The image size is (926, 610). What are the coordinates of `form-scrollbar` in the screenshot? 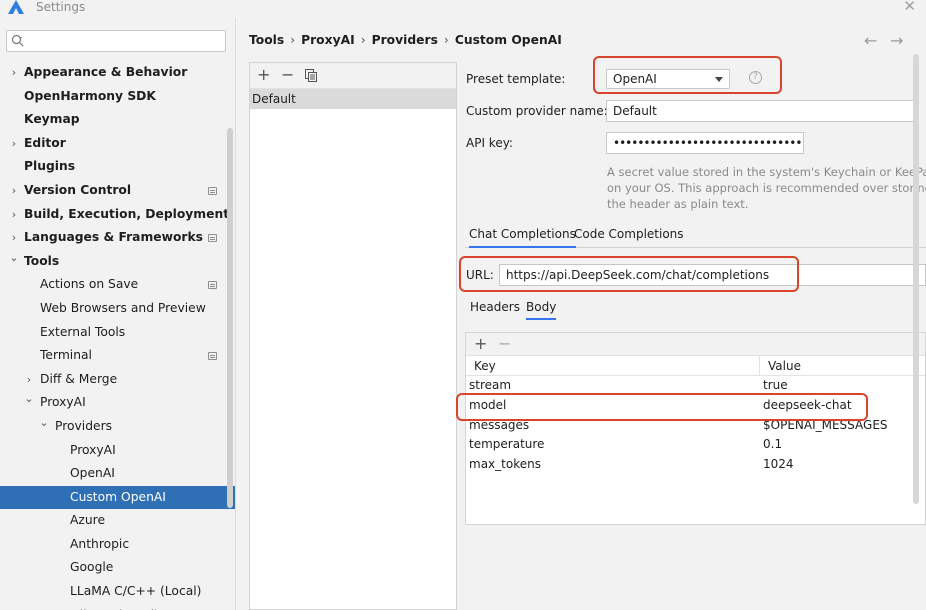 It's located at (916, 279).